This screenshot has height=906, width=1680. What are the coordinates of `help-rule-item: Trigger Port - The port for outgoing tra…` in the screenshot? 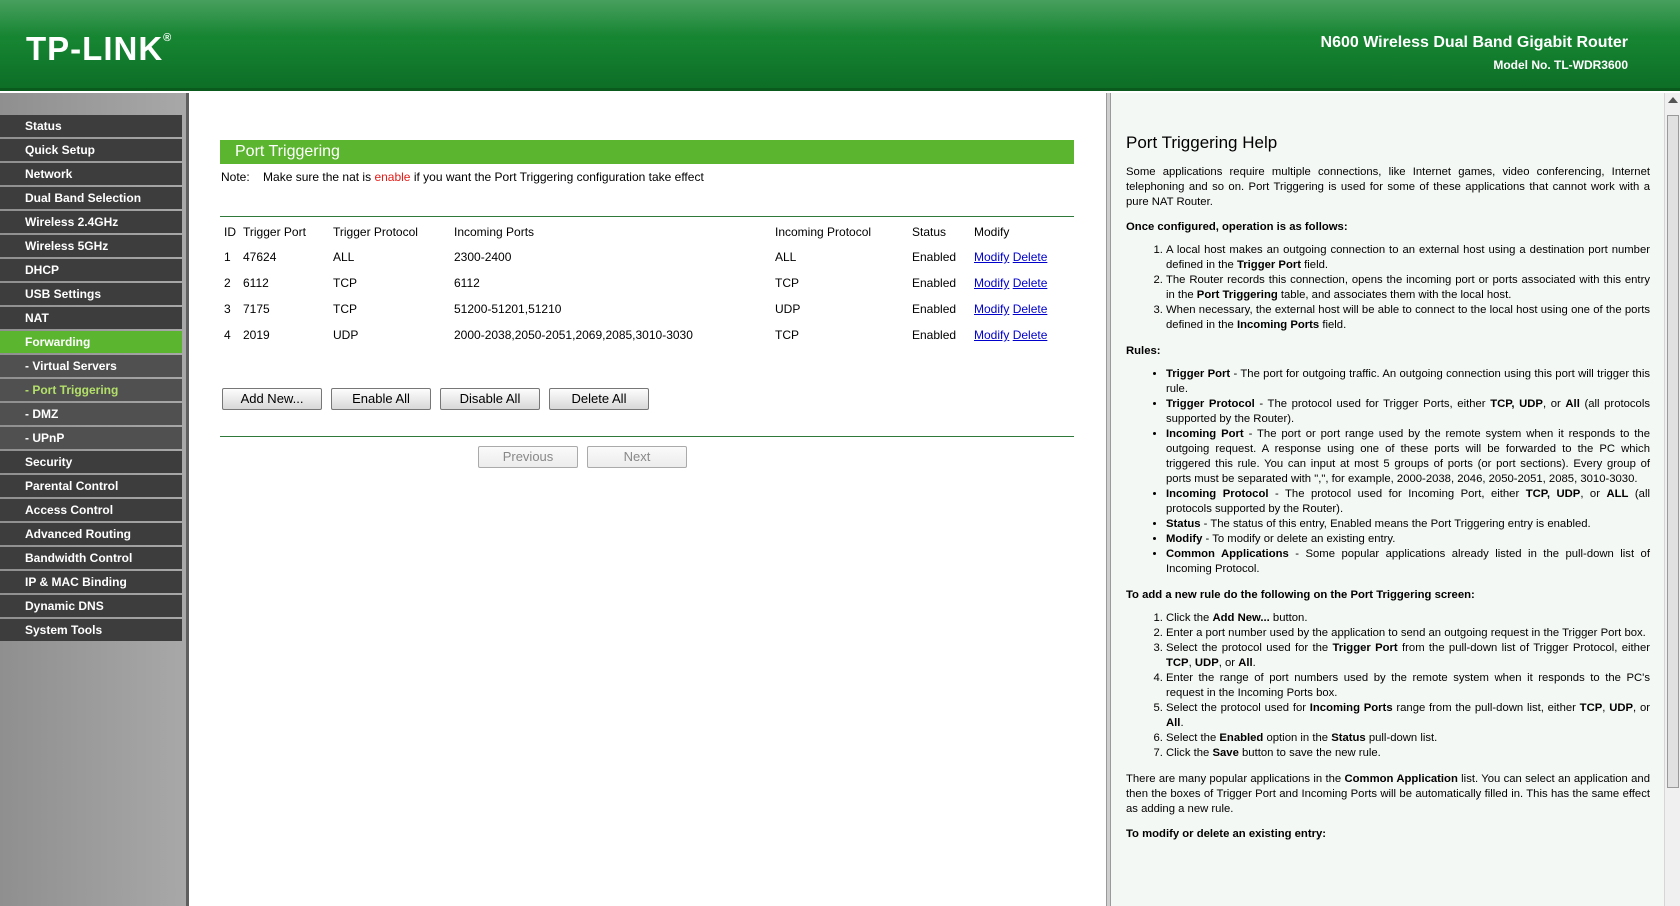 It's located at (1408, 382).